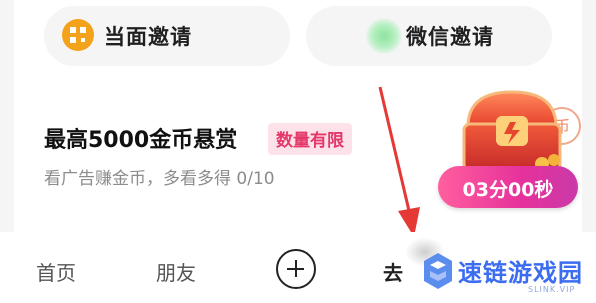 The image size is (596, 303). Describe the element at coordinates (296, 269) in the screenshot. I see `plus-circle-icon` at that location.